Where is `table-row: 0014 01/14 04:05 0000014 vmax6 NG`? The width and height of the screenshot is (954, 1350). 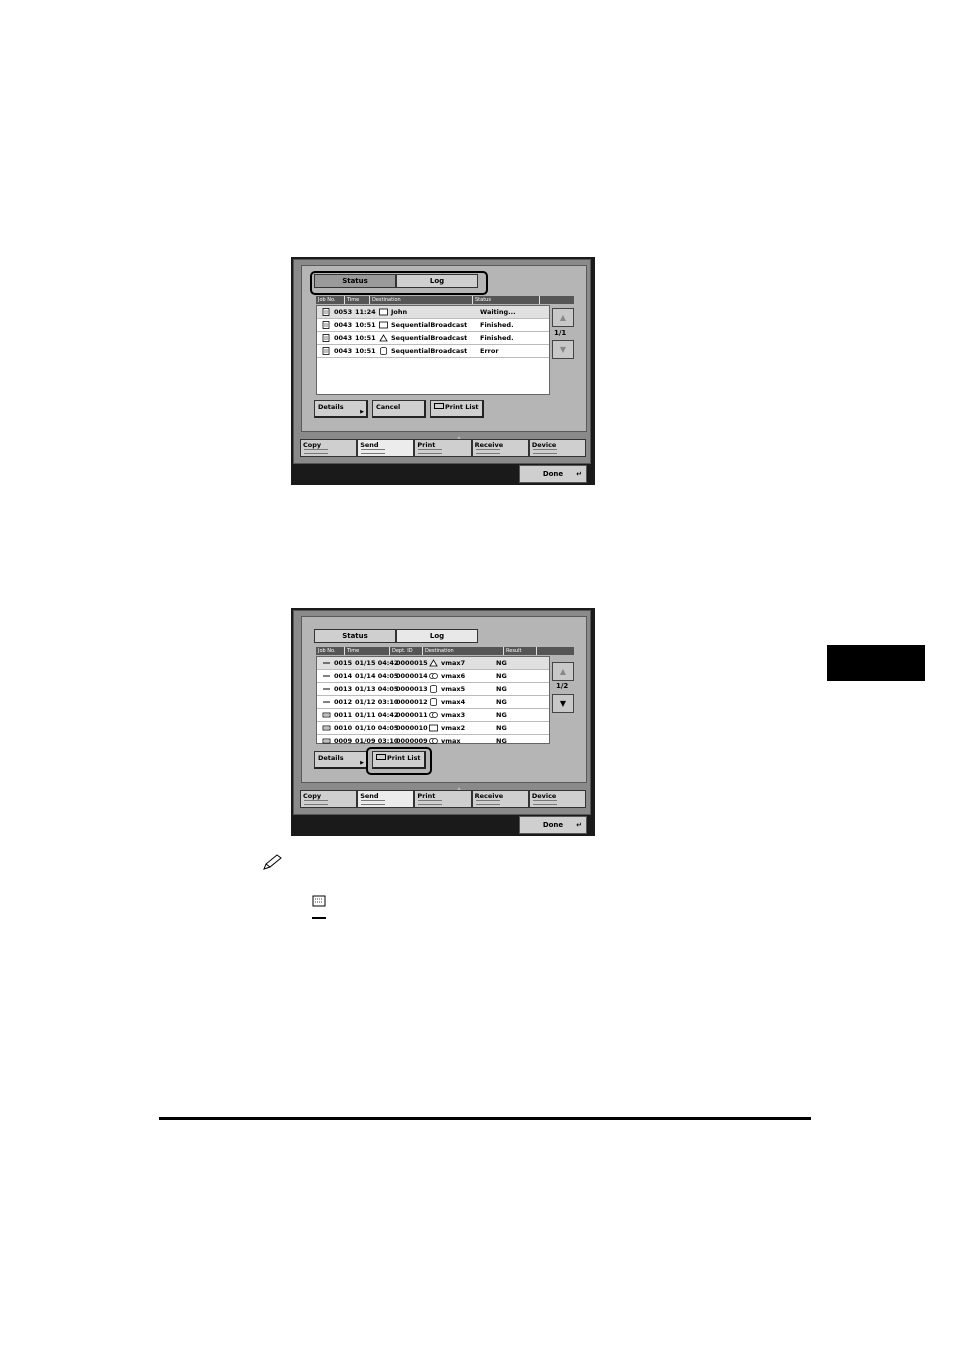
table-row: 0014 01/14 04:05 0000014 vmax6 NG is located at coordinates (433, 676).